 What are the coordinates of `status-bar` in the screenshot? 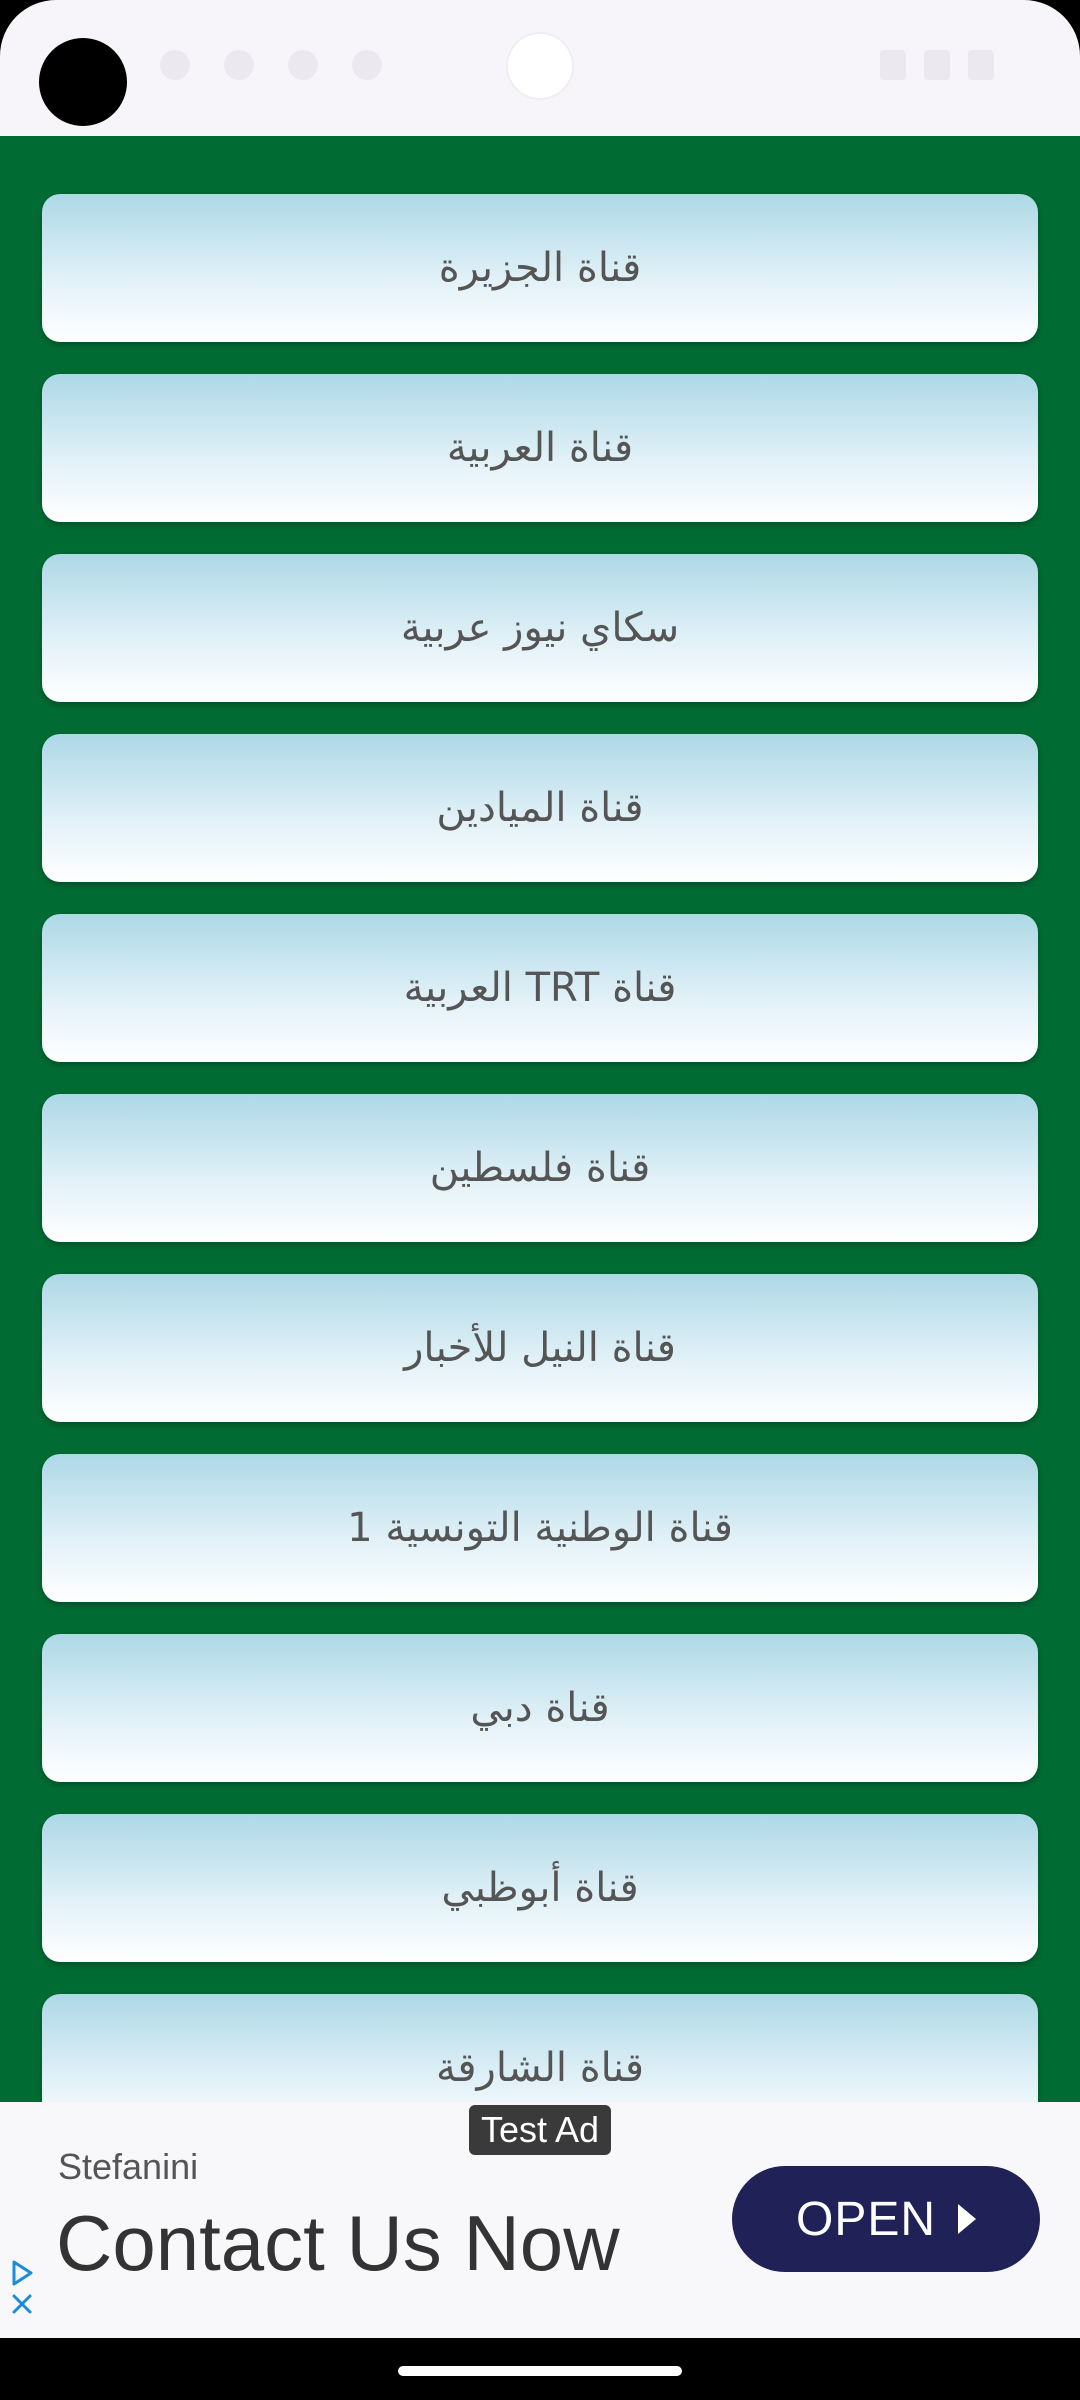 It's located at (540, 68).